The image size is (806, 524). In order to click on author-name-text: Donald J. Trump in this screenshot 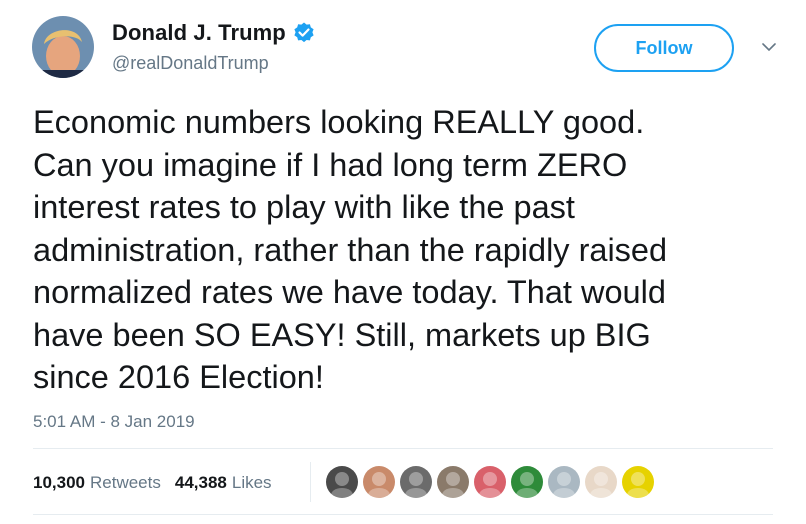, I will do `click(199, 32)`.